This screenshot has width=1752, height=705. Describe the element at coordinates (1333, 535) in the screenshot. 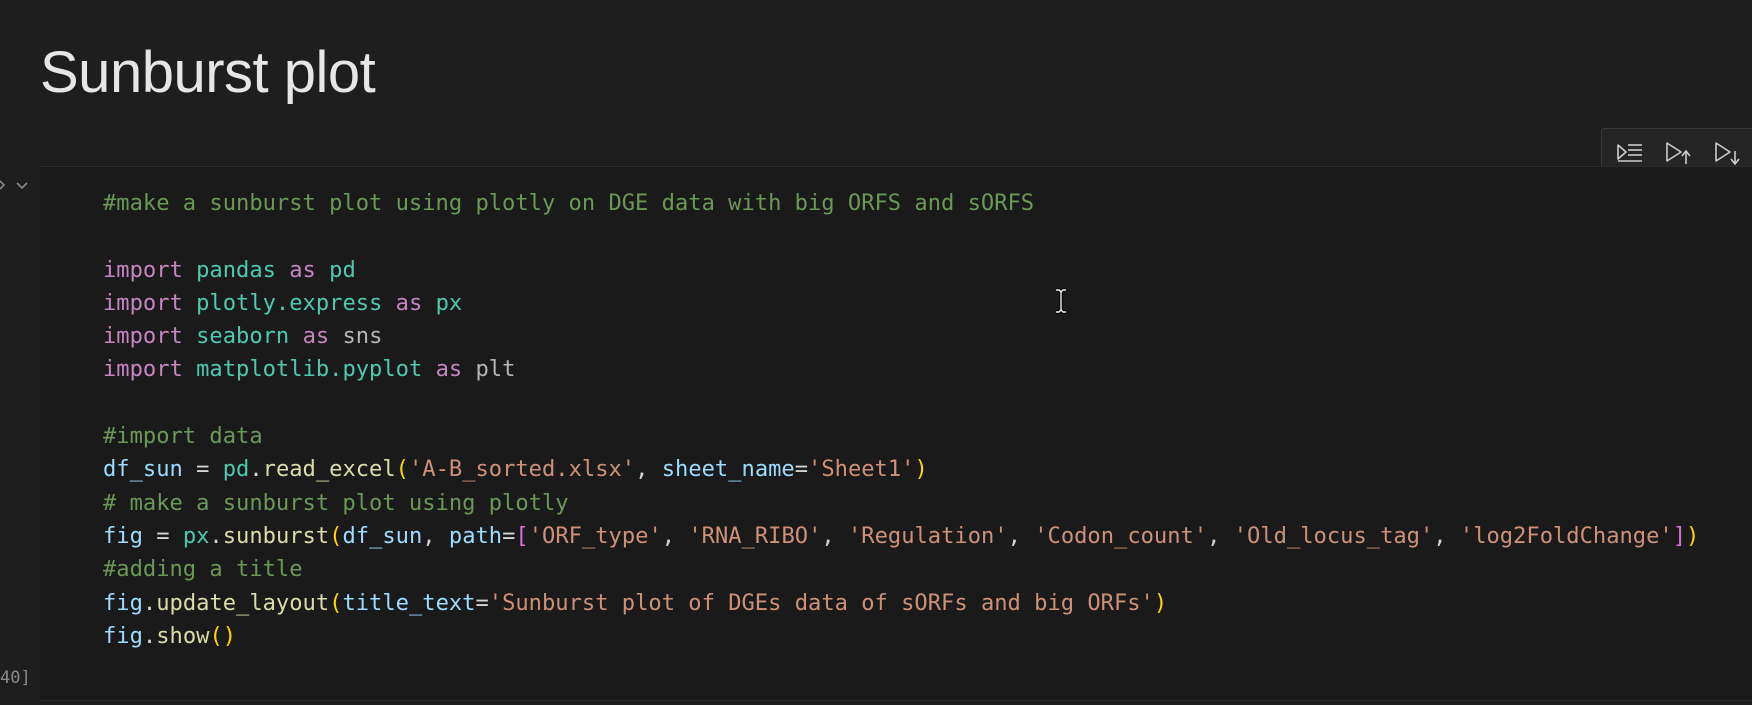

I see `code-token: 'Old_locus_tag'` at that location.